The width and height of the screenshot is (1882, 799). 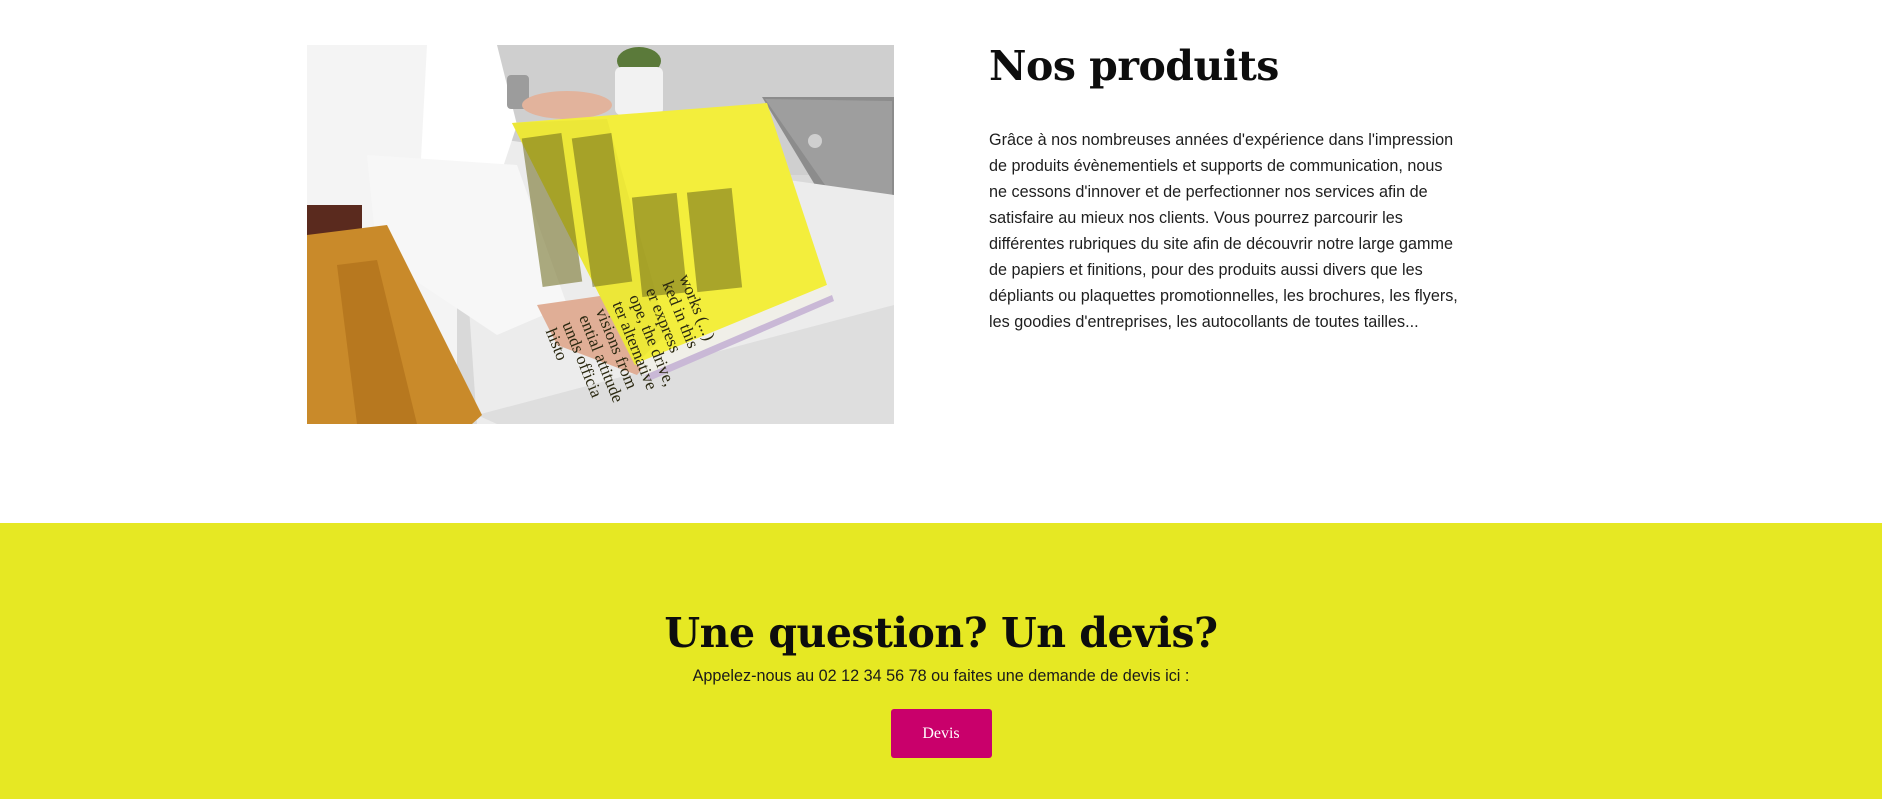 I want to click on quote-button: Devis, so click(x=941, y=733).